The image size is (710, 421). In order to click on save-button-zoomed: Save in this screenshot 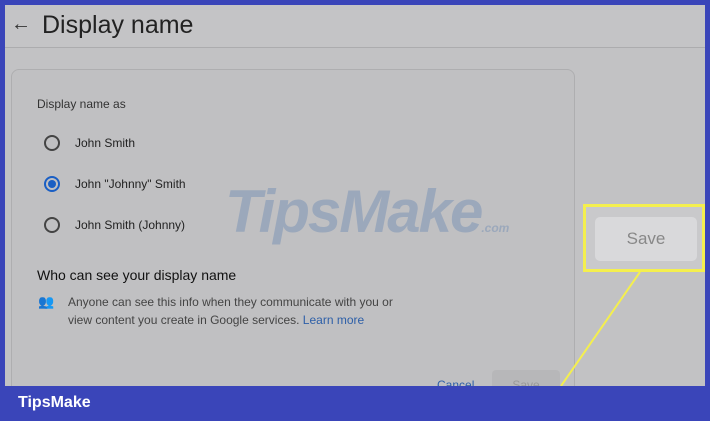, I will do `click(646, 239)`.